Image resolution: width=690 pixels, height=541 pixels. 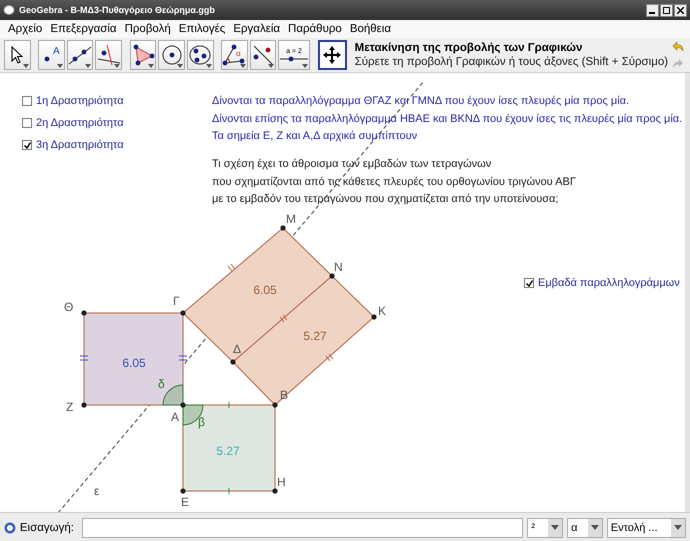 I want to click on perpendicular-line-icon, so click(x=108, y=55).